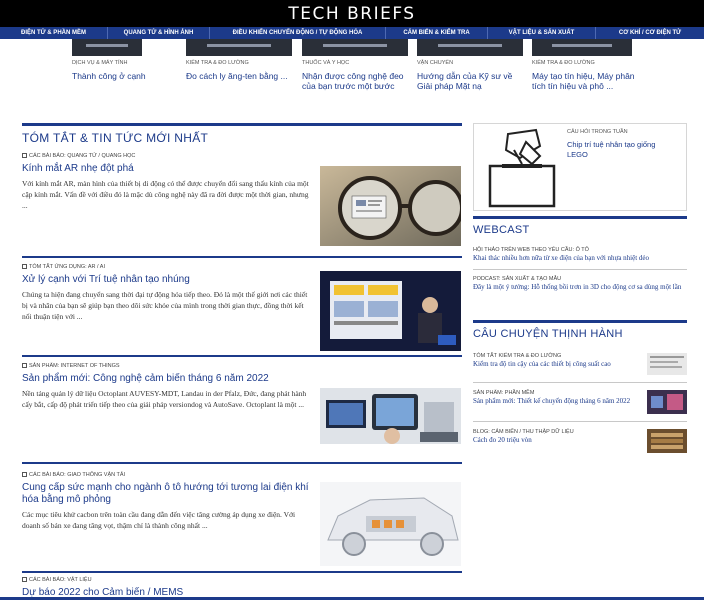 The image size is (704, 602). What do you see at coordinates (242, 134) in the screenshot?
I see `section-heading-latest: TÓM TẮT & TIN TỨC MỚI NHẤT` at bounding box center [242, 134].